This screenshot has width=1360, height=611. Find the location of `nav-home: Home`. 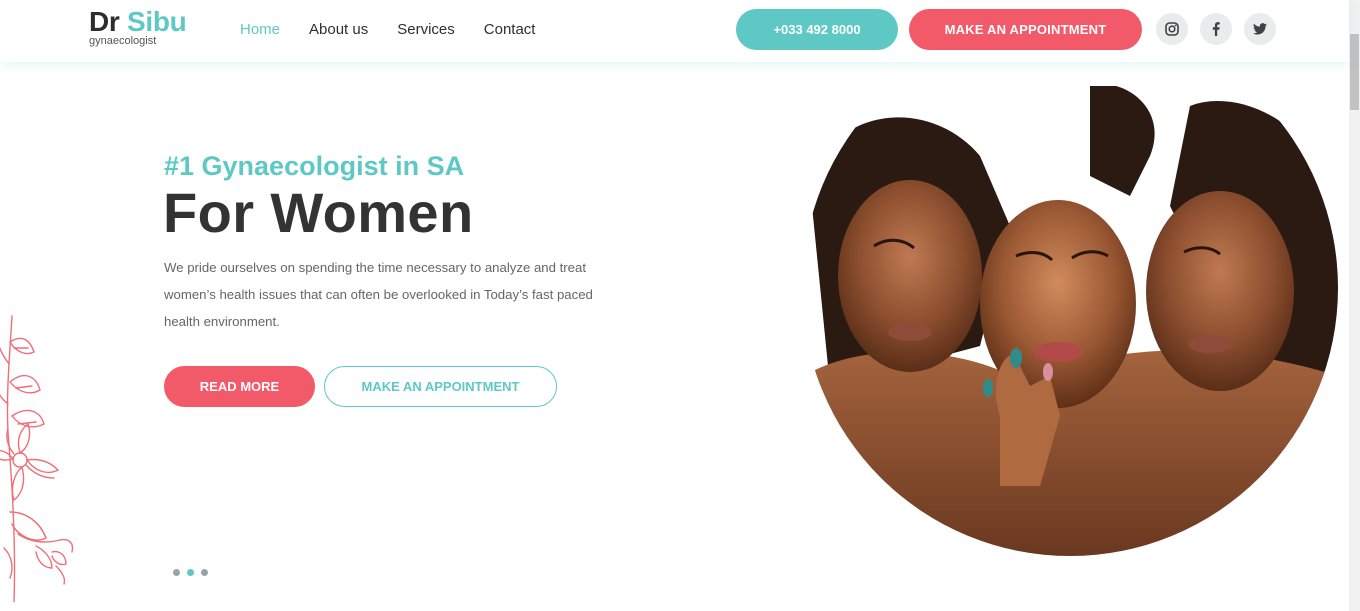

nav-home: Home is located at coordinates (260, 30).